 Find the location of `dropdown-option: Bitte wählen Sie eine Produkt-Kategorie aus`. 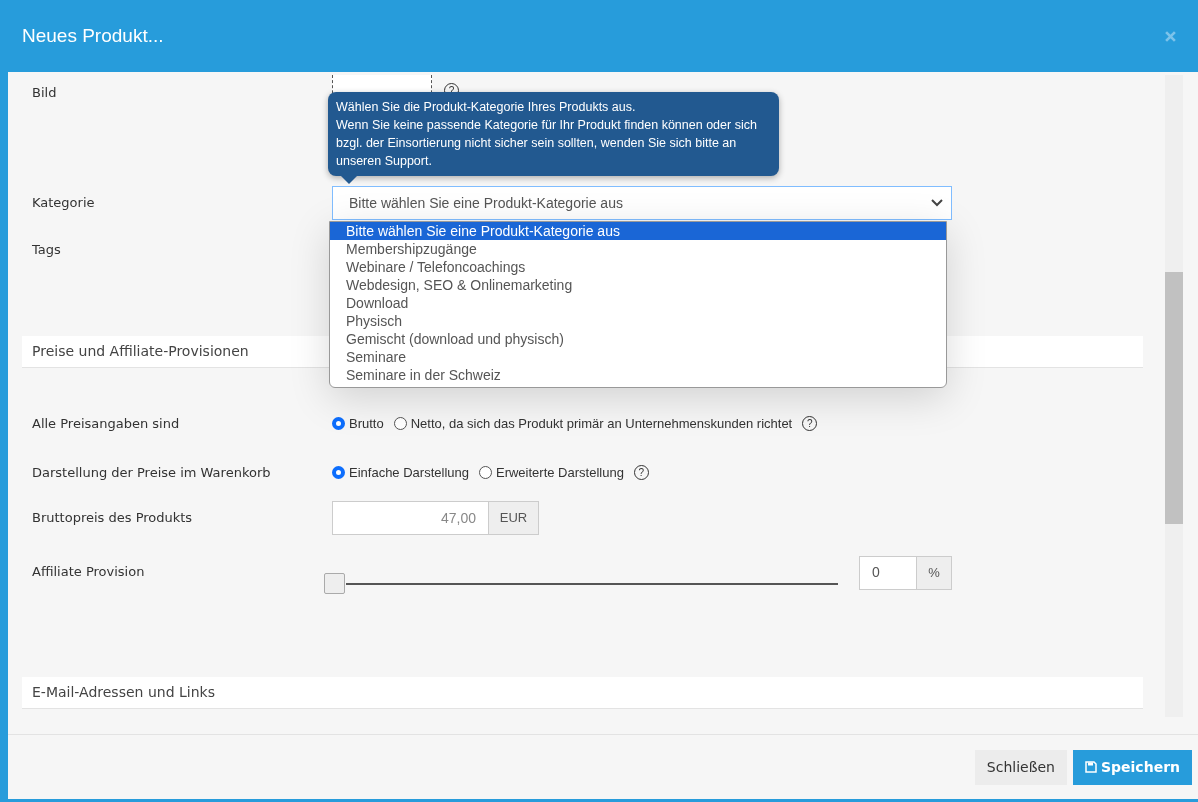

dropdown-option: Bitte wählen Sie eine Produkt-Kategorie aus is located at coordinates (638, 231).